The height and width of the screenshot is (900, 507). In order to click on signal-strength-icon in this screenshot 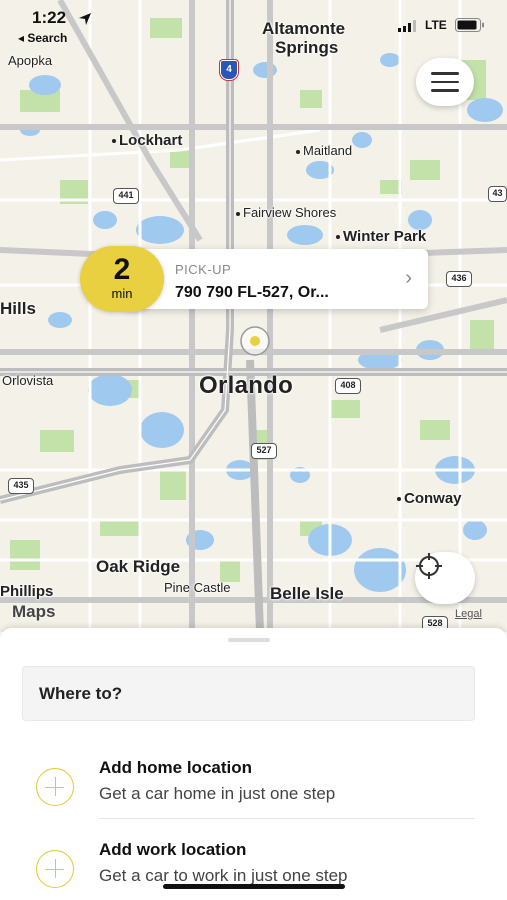, I will do `click(407, 26)`.